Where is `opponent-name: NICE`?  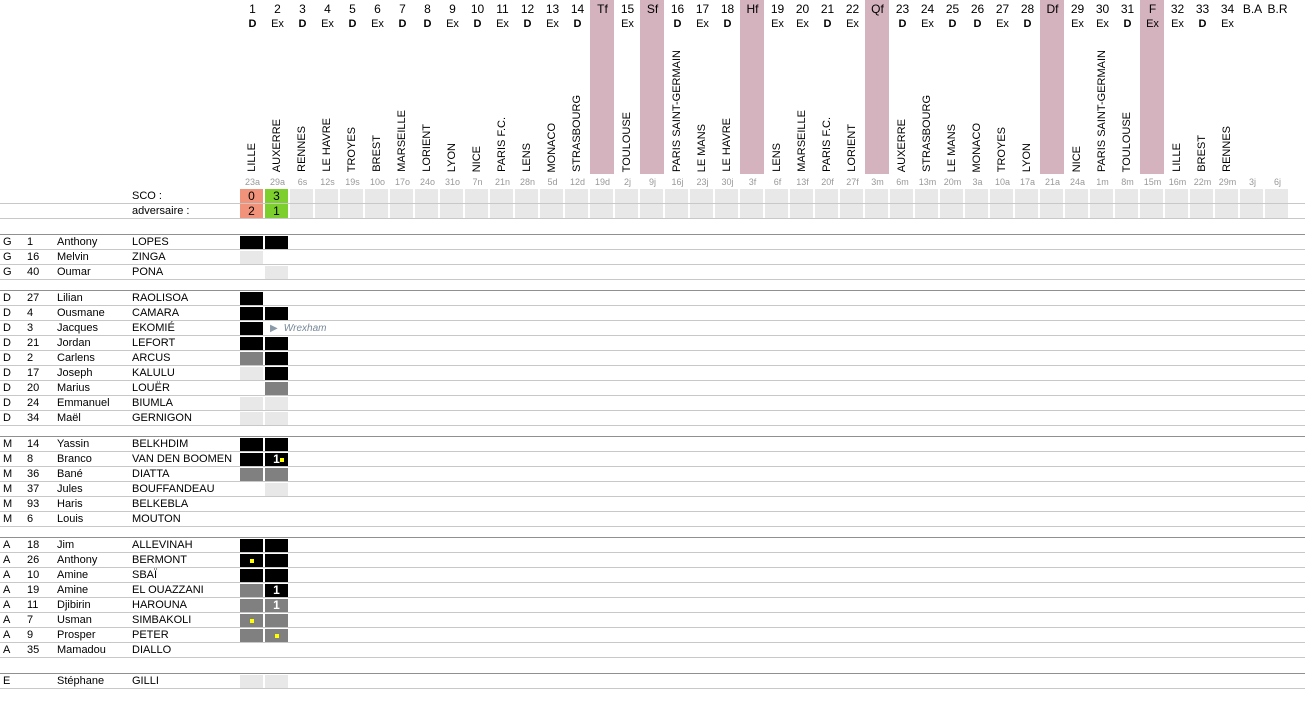
opponent-name: NICE is located at coordinates (1077, 158).